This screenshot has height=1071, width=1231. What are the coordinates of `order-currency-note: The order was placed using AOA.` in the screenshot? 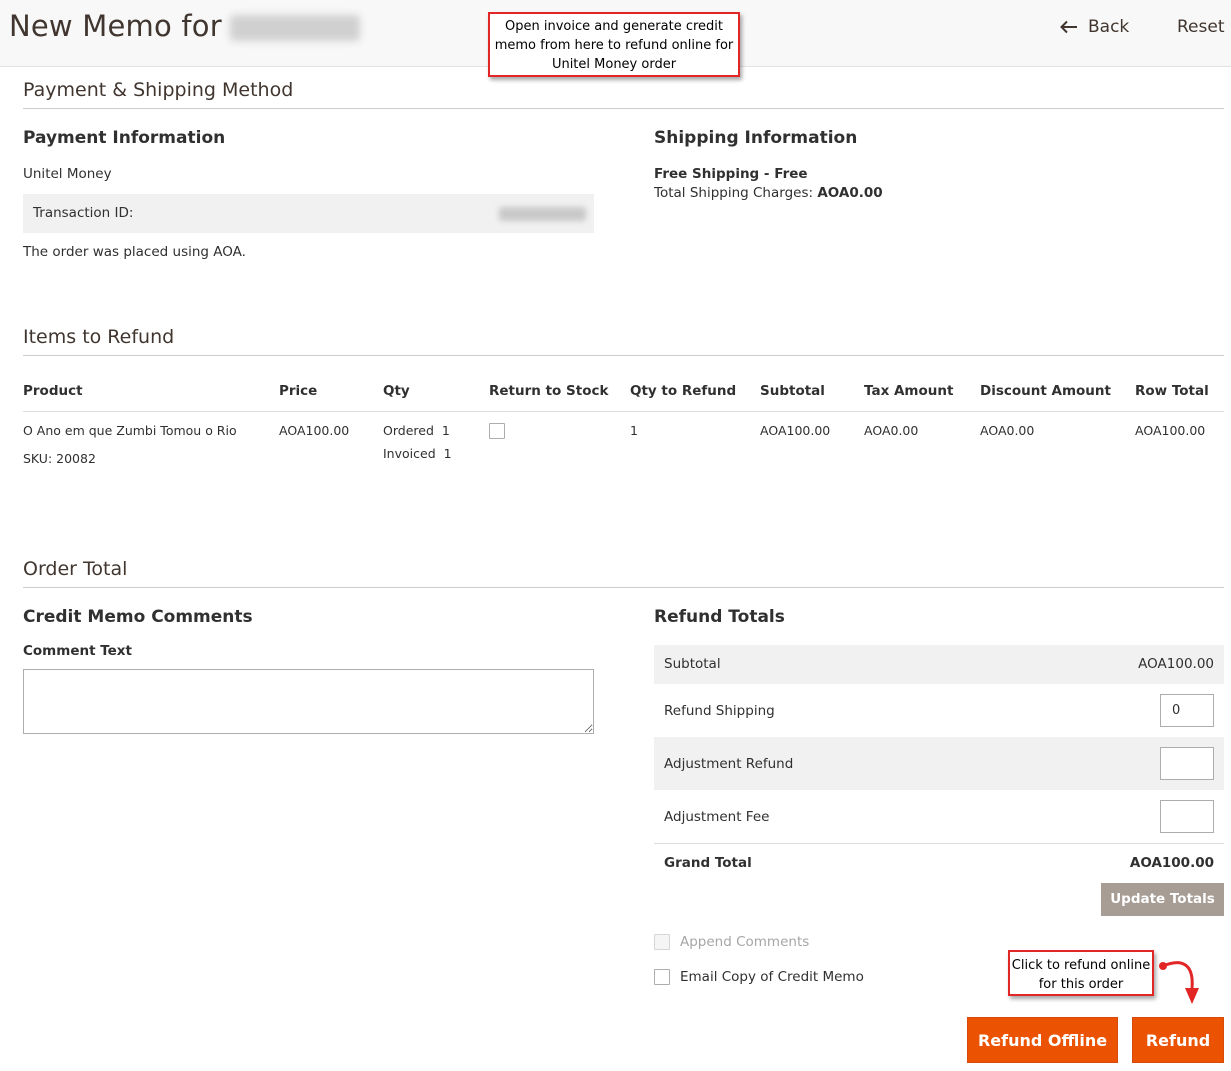 It's located at (134, 252).